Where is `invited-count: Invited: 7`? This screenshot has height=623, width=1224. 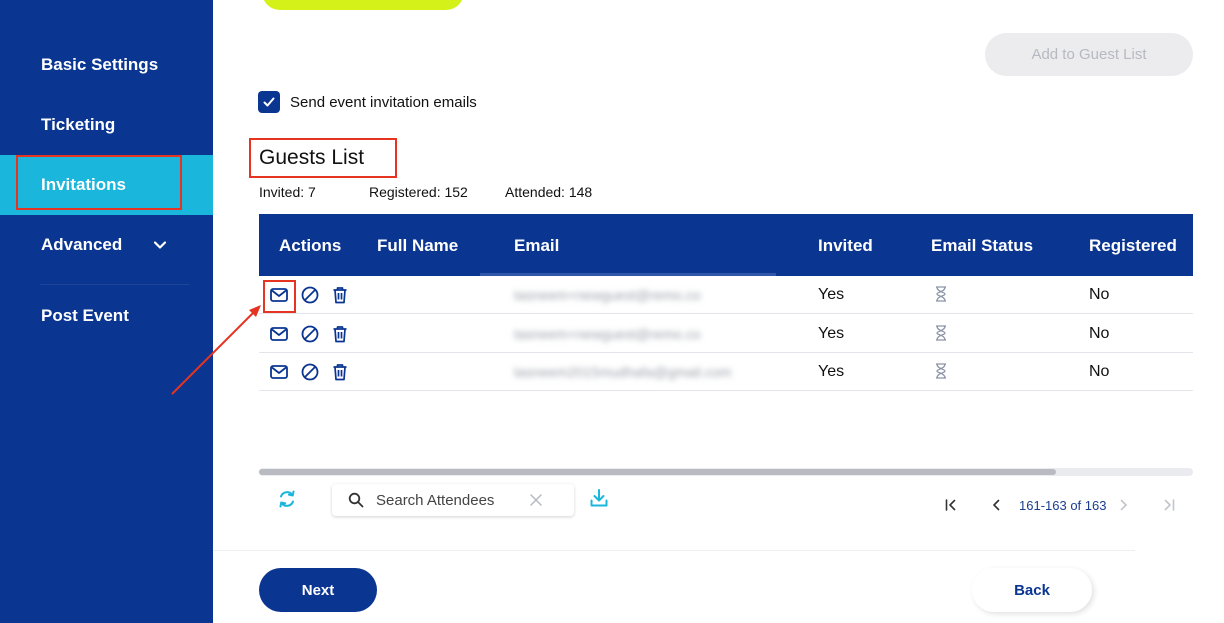 invited-count: Invited: 7 is located at coordinates (287, 192).